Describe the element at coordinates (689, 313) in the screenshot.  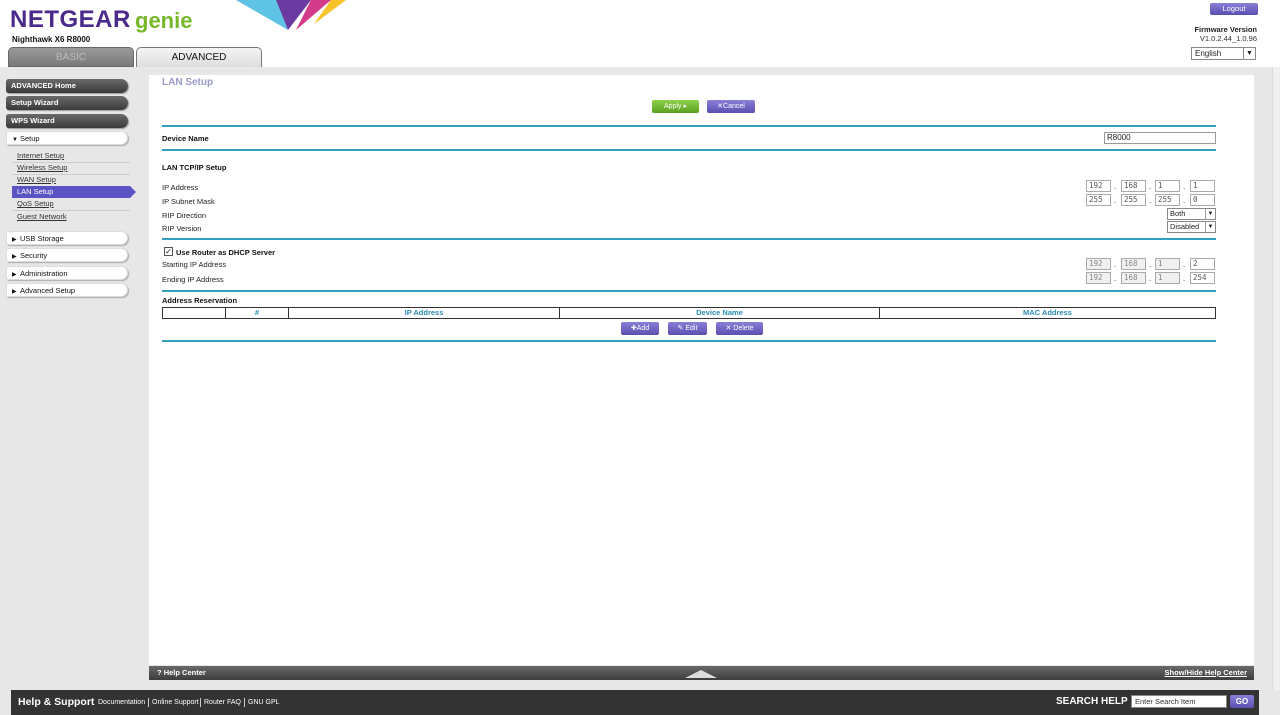
I see `address-reservation-table: # IP Address Device Name MAC Address` at that location.